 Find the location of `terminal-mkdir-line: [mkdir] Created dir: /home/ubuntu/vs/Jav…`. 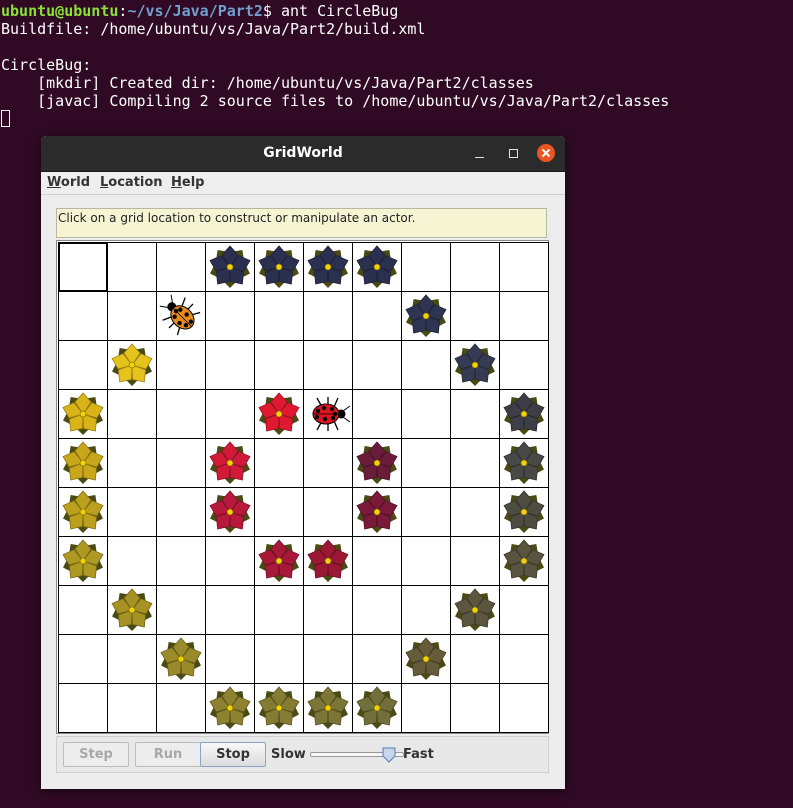

terminal-mkdir-line: [mkdir] Created dir: /home/ubuntu/vs/Jav… is located at coordinates (267, 83).